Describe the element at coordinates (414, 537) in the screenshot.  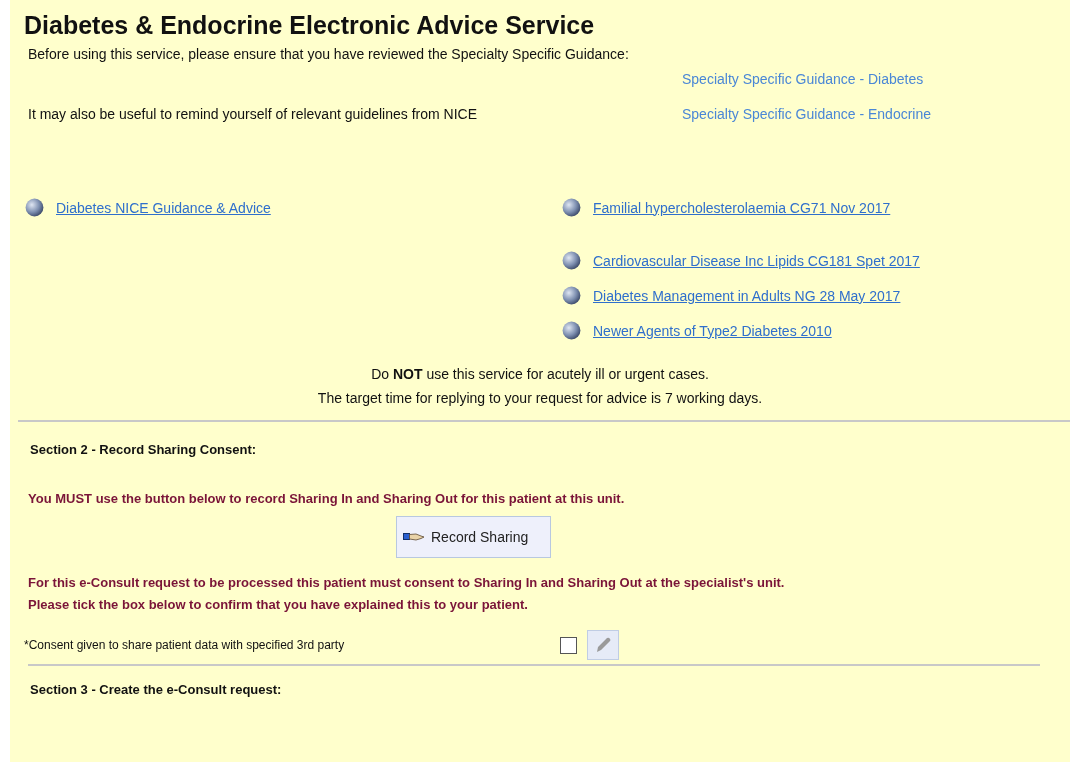
I see `pointing-hand-icon` at that location.